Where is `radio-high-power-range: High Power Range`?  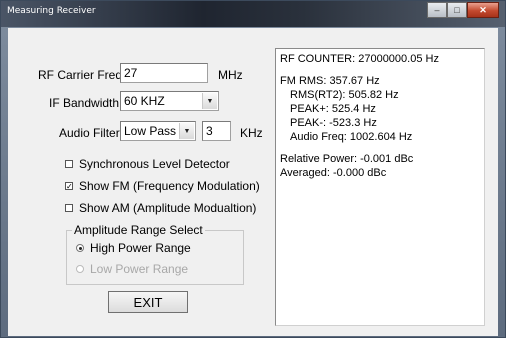 radio-high-power-range: High Power Range is located at coordinates (133, 248).